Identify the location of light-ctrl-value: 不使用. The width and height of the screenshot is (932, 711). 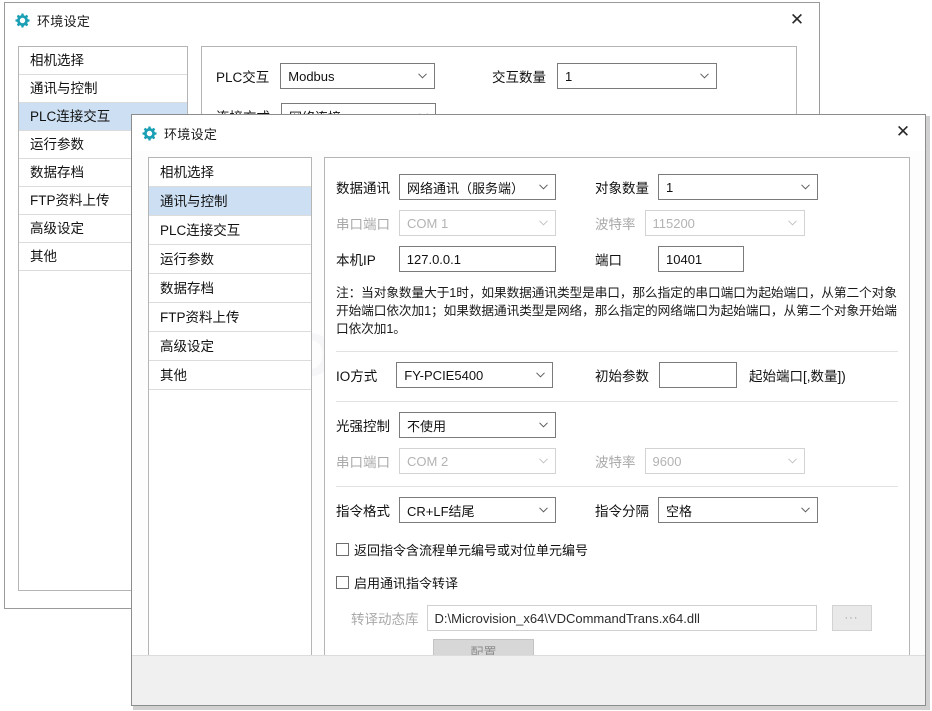
(427, 426).